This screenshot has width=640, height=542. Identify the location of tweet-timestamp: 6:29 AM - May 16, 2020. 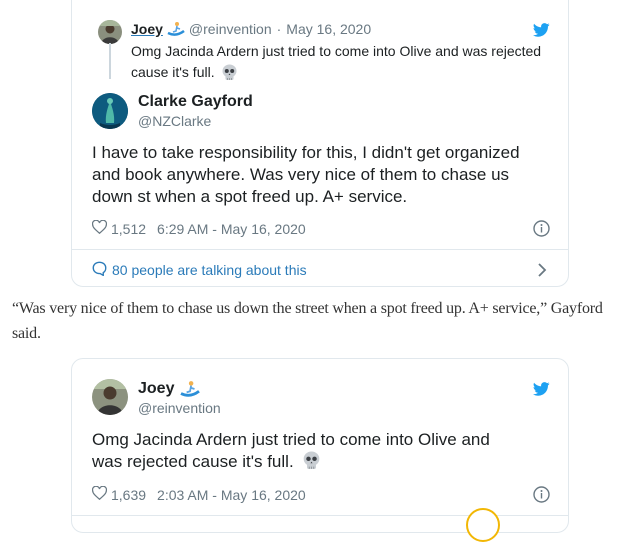
(231, 229).